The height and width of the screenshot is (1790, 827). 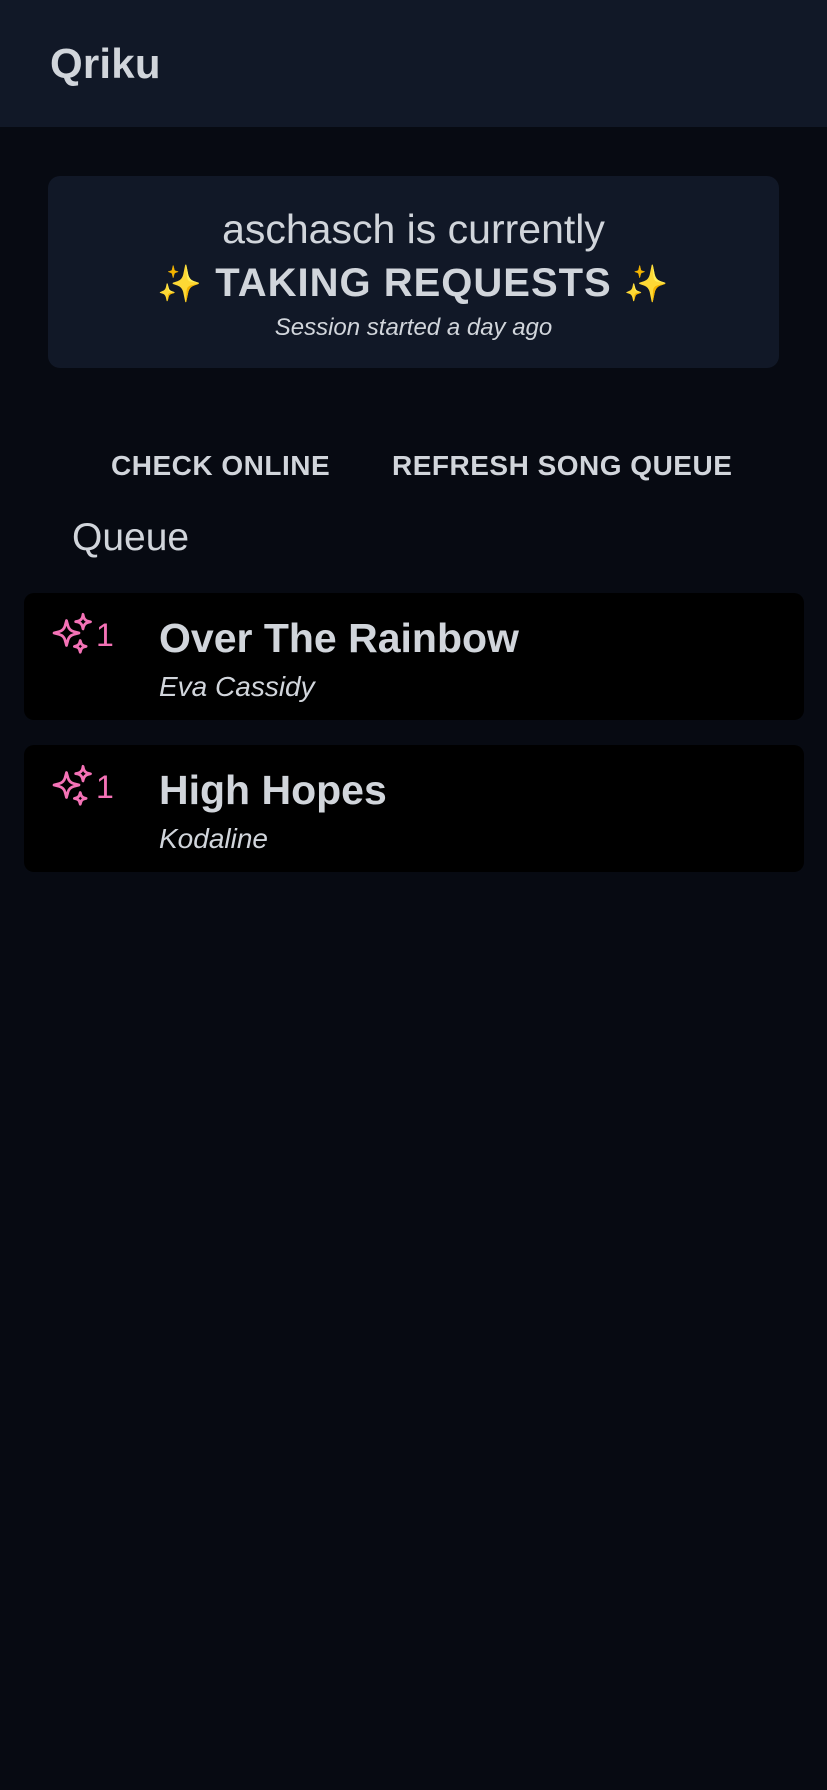 I want to click on song-title: High Hopes, so click(x=273, y=790).